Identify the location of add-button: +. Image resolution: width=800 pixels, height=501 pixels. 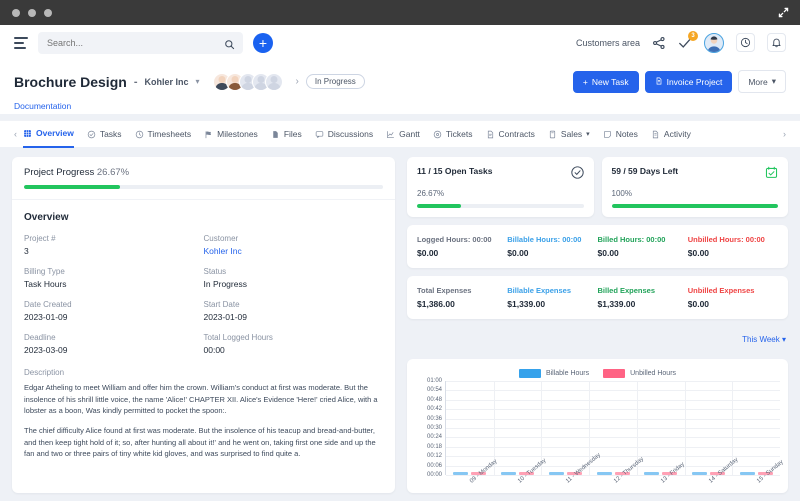
(263, 42).